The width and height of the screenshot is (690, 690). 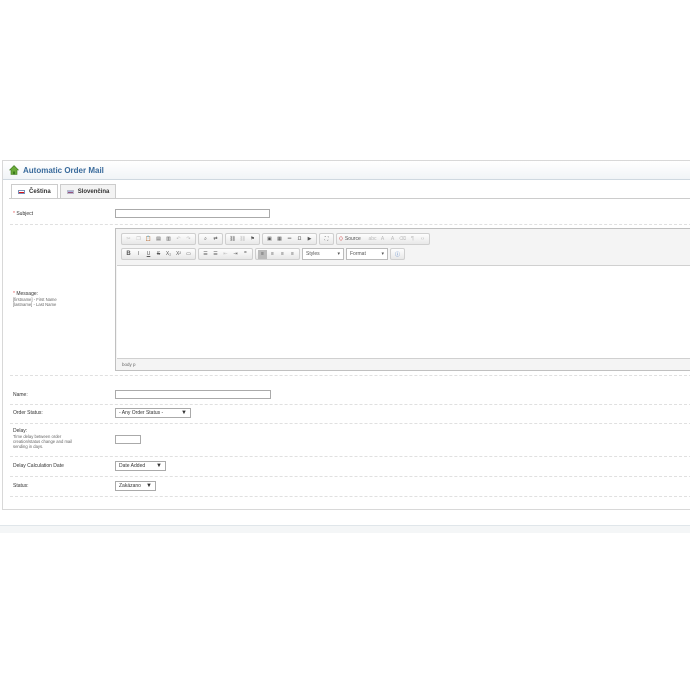 What do you see at coordinates (14, 214) in the screenshot?
I see `required-marker: *` at bounding box center [14, 214].